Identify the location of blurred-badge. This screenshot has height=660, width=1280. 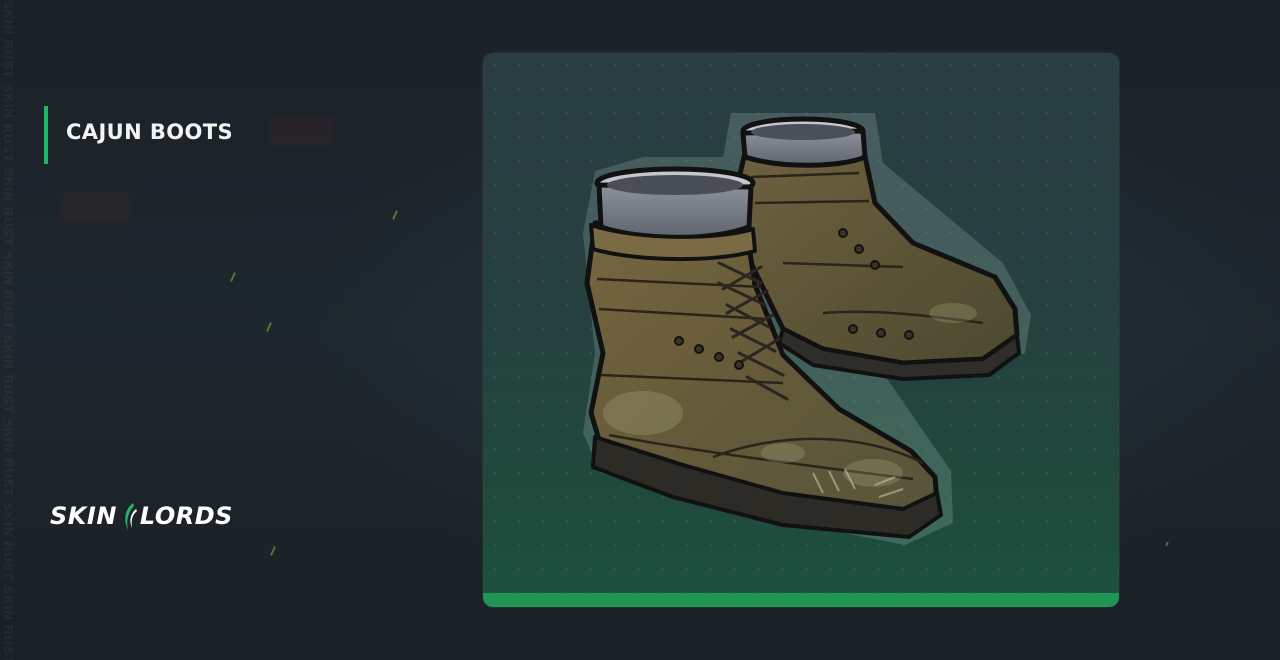
(302, 131).